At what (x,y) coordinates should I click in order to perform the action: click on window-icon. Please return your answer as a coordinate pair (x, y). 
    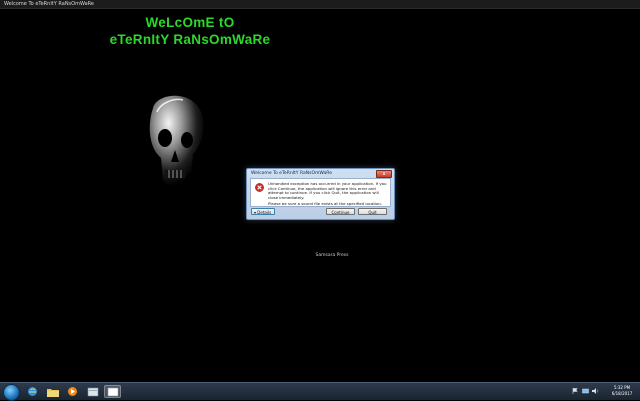
    Looking at the image, I should click on (112, 391).